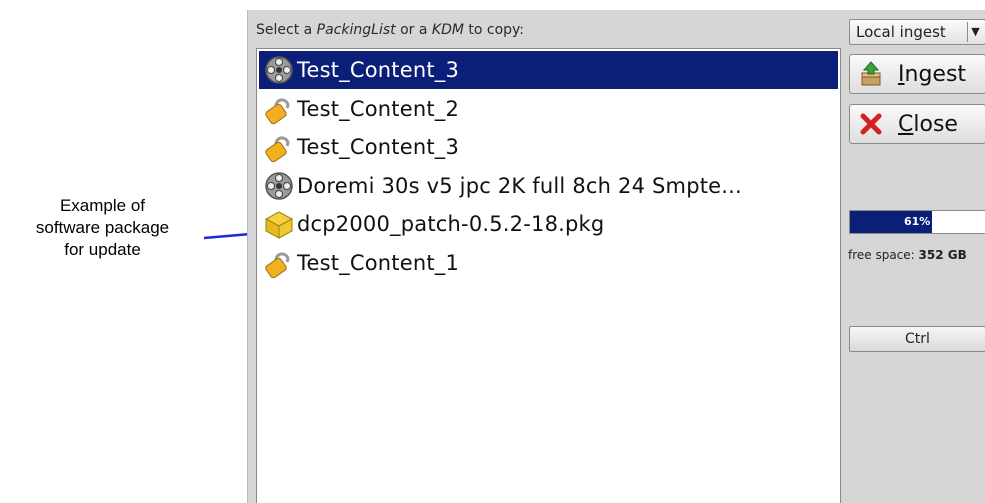 Image resolution: width=985 pixels, height=503 pixels. What do you see at coordinates (975, 32) in the screenshot?
I see `chevron-down-icon: ▼` at bounding box center [975, 32].